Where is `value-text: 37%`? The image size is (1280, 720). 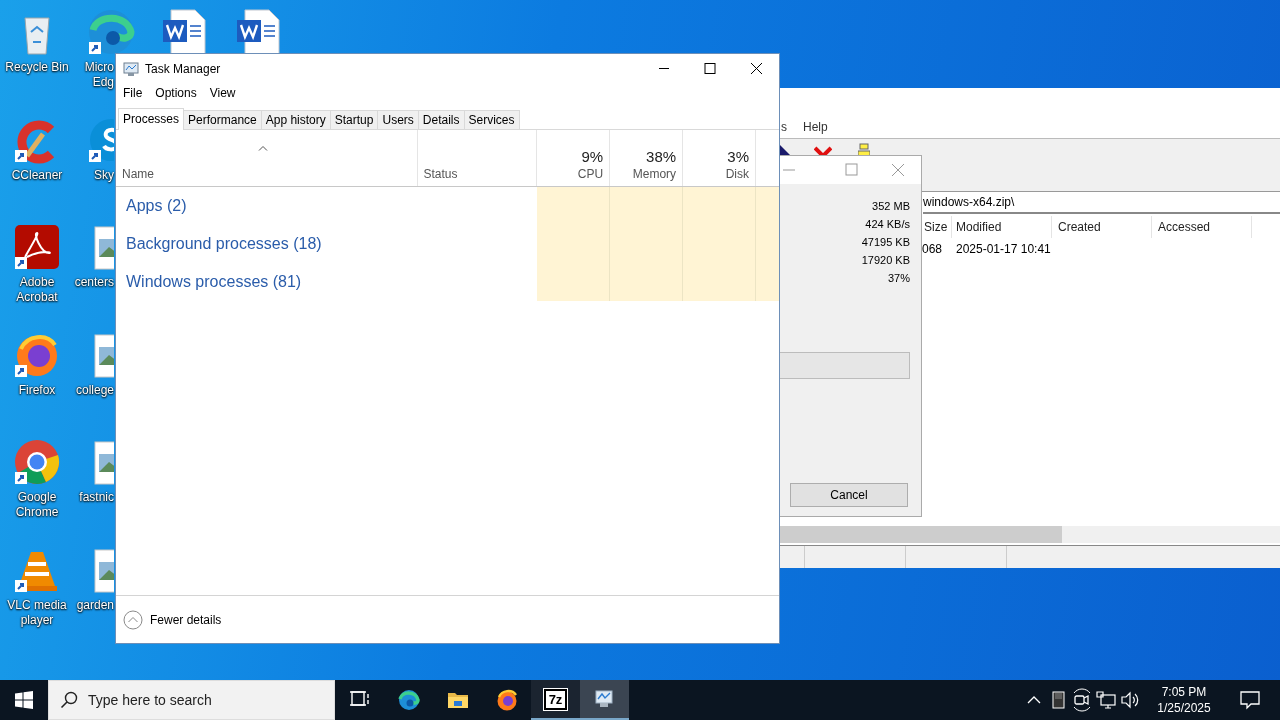 value-text: 37% is located at coordinates (898, 278).